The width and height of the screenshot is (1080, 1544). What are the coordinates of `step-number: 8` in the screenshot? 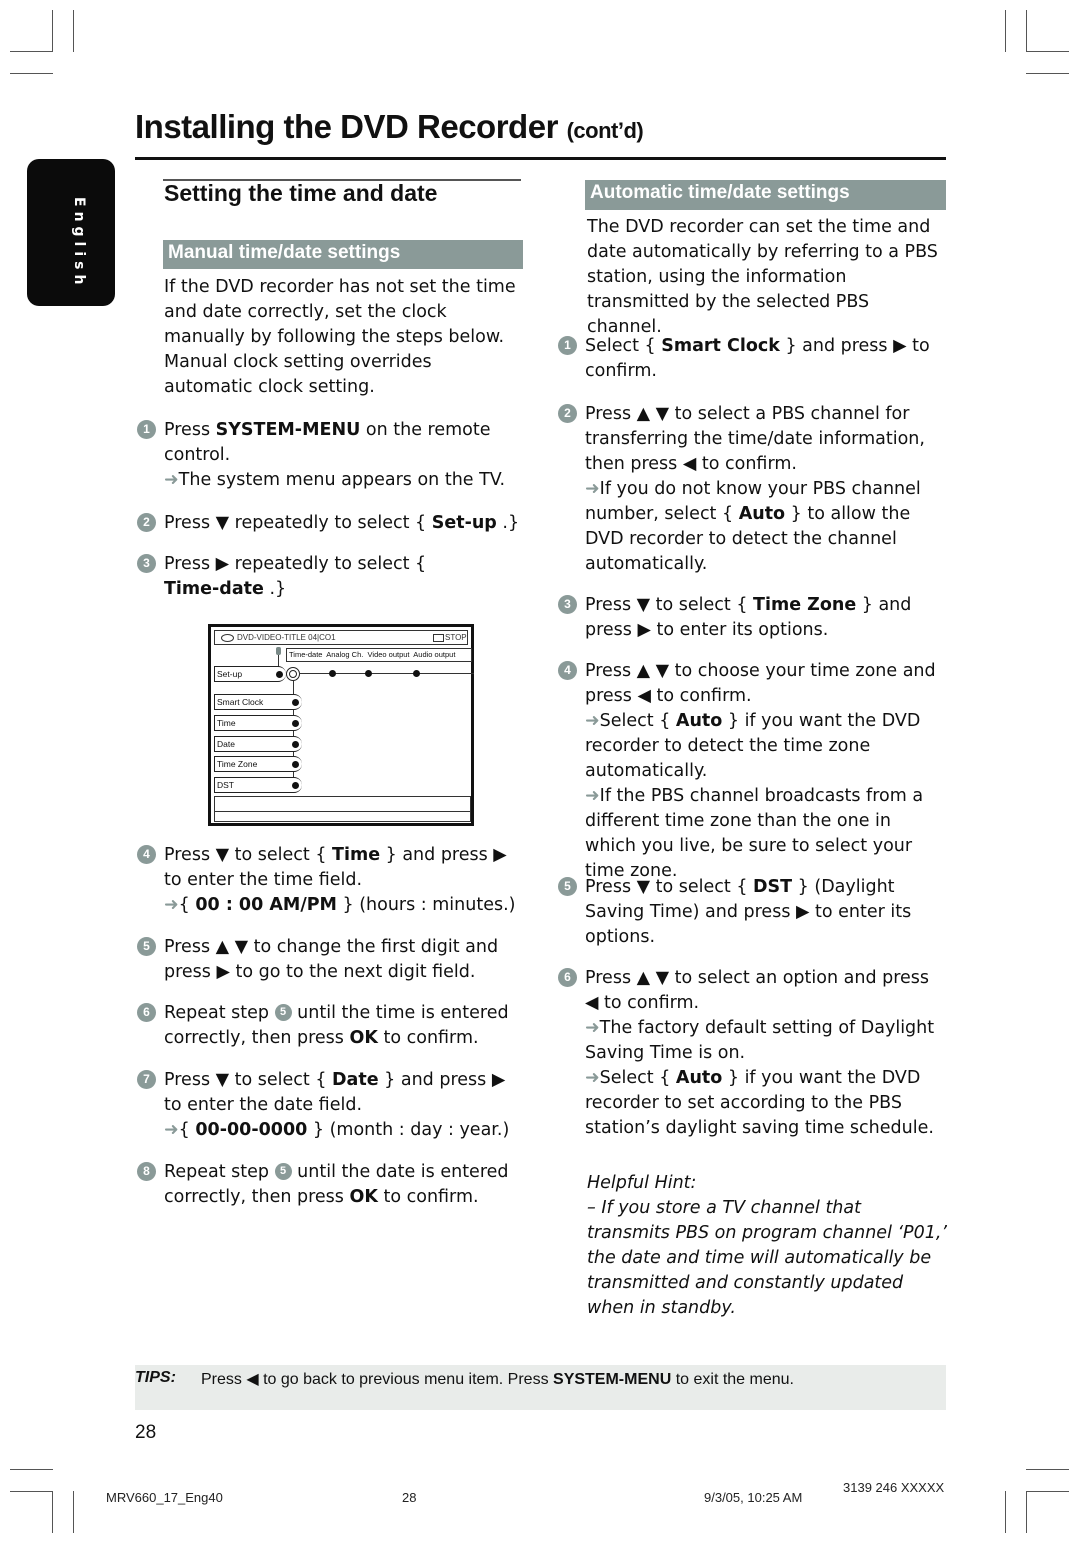 It's located at (146, 1171).